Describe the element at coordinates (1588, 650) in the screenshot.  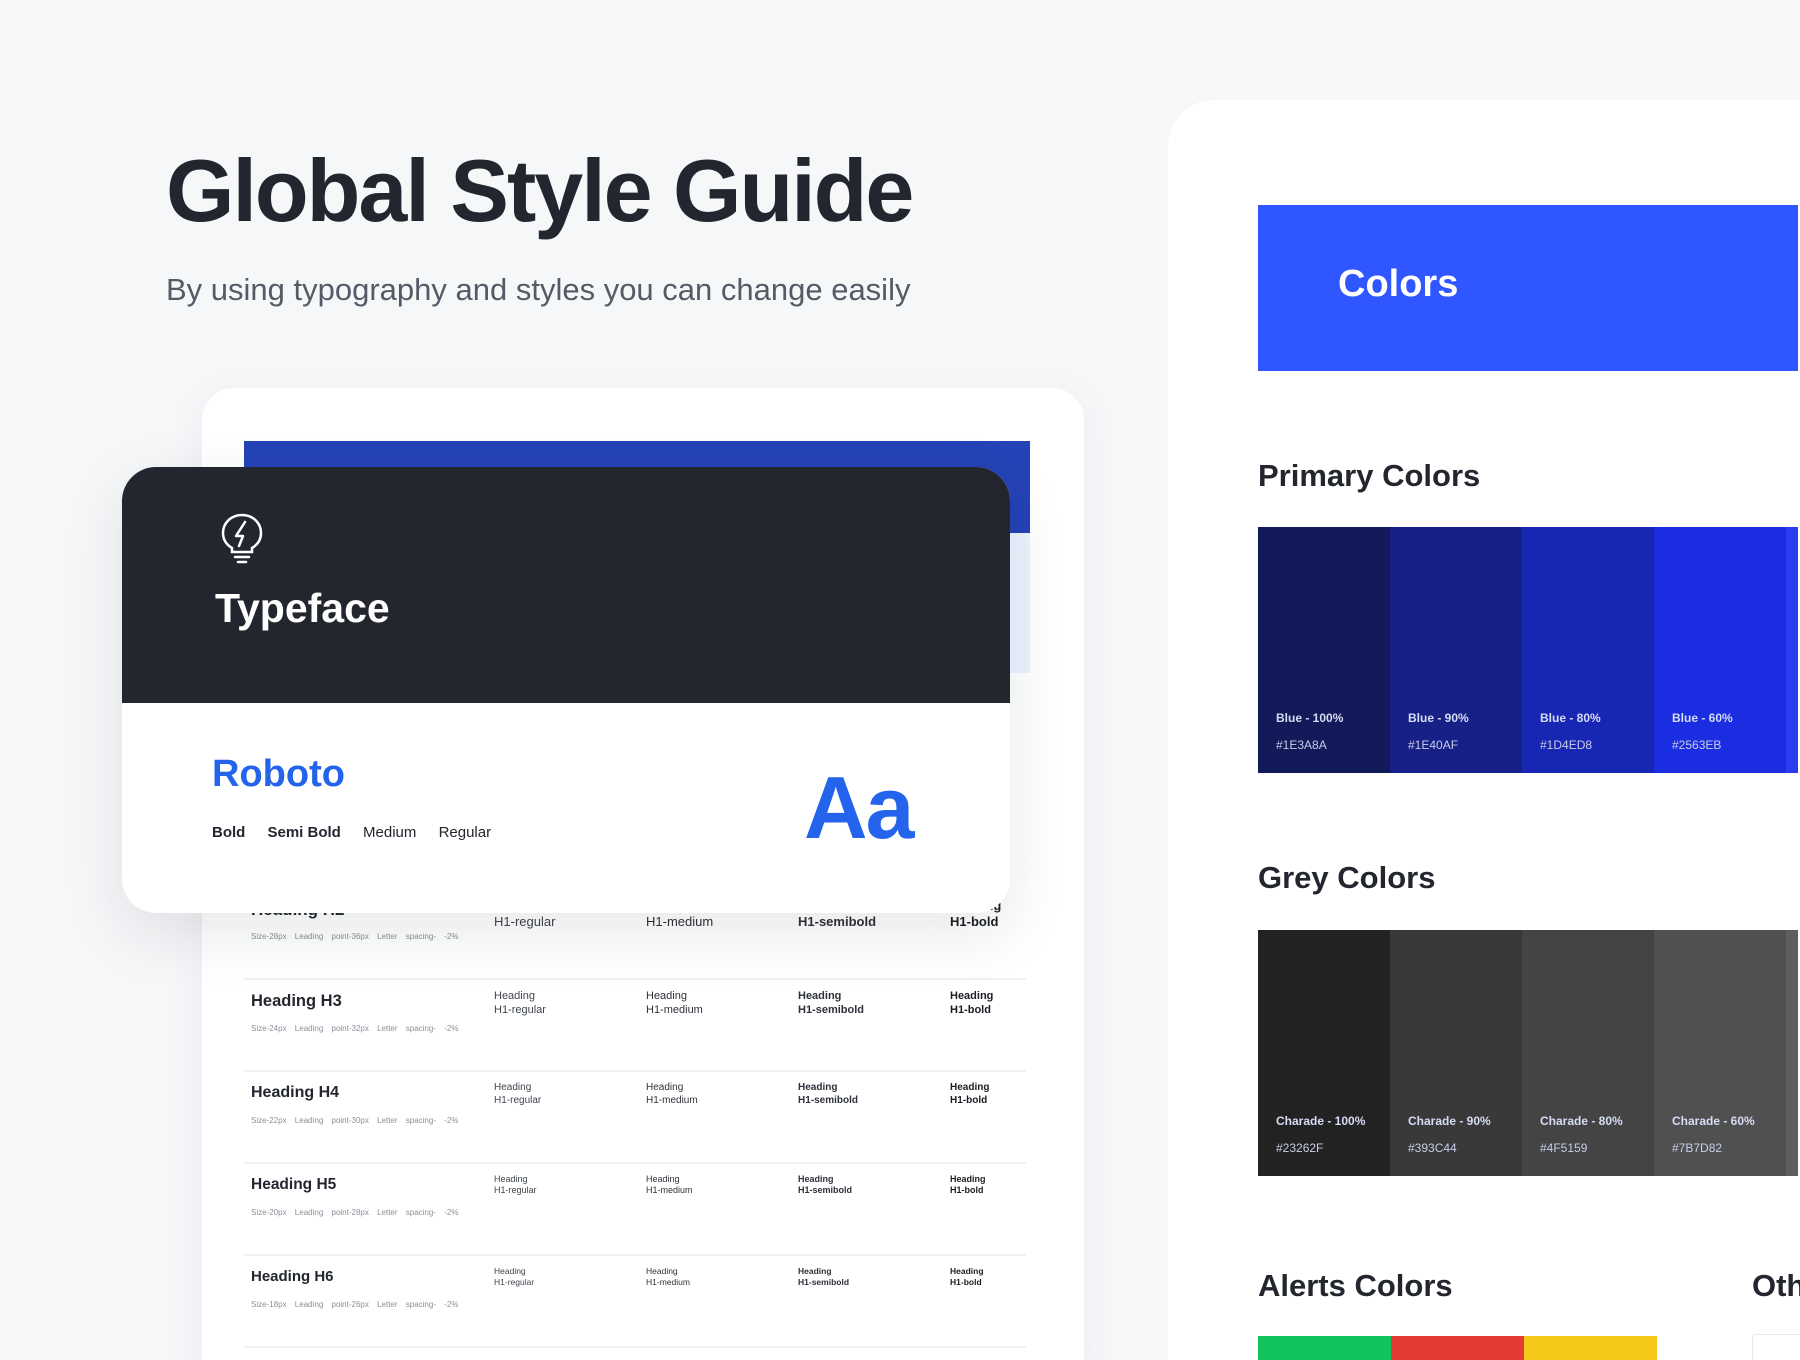
I see `primary-swatch: Blue - 80% #1D4ED8` at that location.